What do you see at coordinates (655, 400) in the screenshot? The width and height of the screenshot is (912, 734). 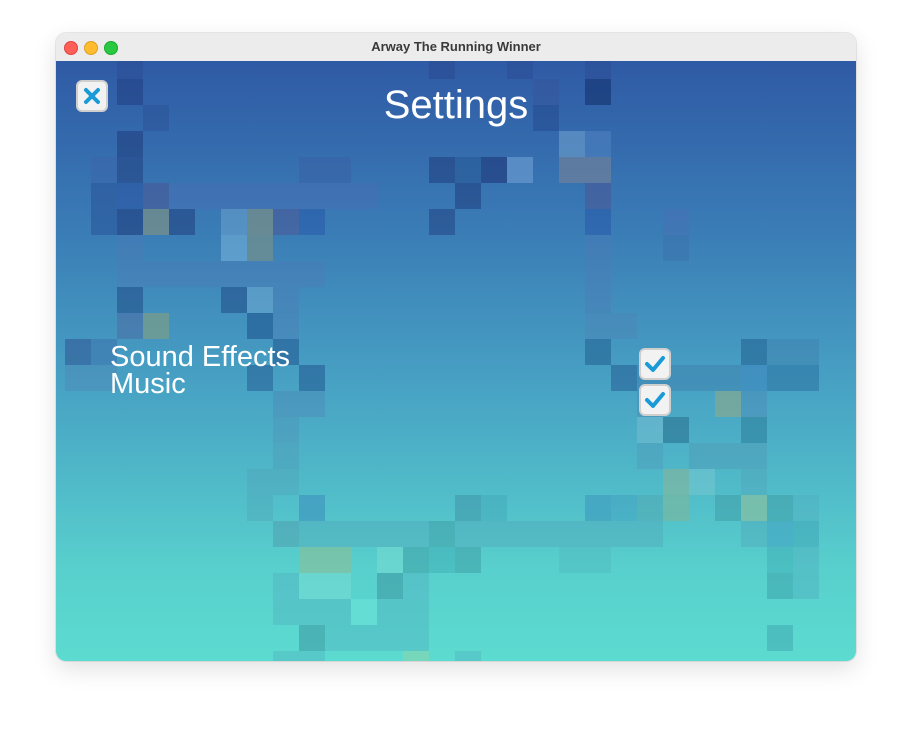 I see `music-checkbox` at bounding box center [655, 400].